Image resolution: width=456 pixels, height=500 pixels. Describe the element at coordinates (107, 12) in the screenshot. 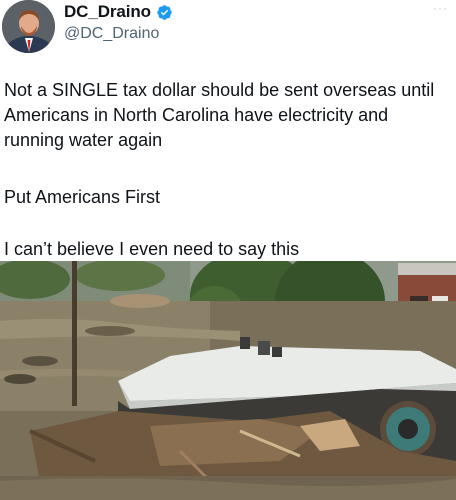

I see `author-display-name: DC_Draino` at that location.